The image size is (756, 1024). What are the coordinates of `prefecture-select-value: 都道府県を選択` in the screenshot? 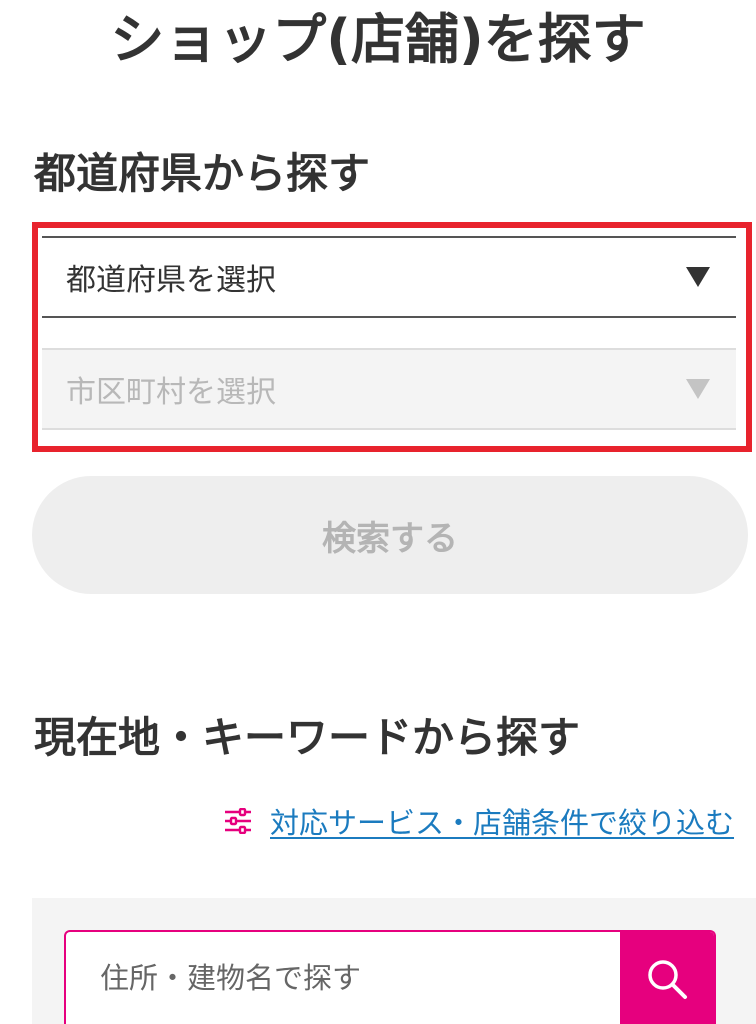 It's located at (171, 280).